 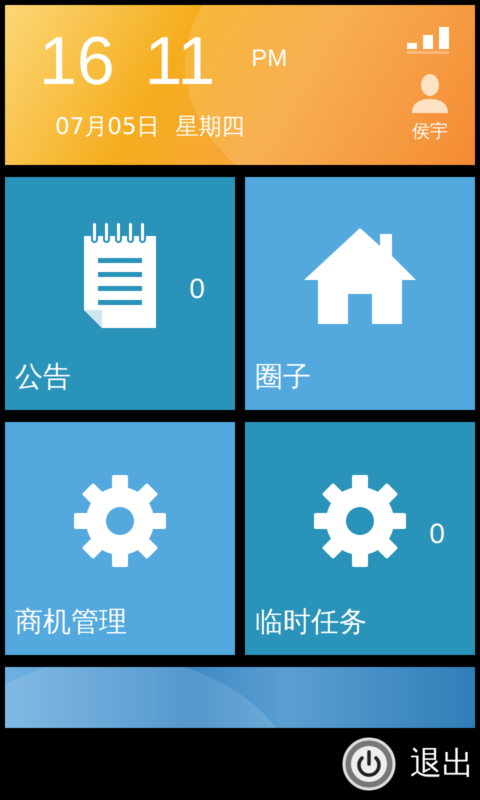 I want to click on user-name: 侯宇, so click(x=430, y=131).